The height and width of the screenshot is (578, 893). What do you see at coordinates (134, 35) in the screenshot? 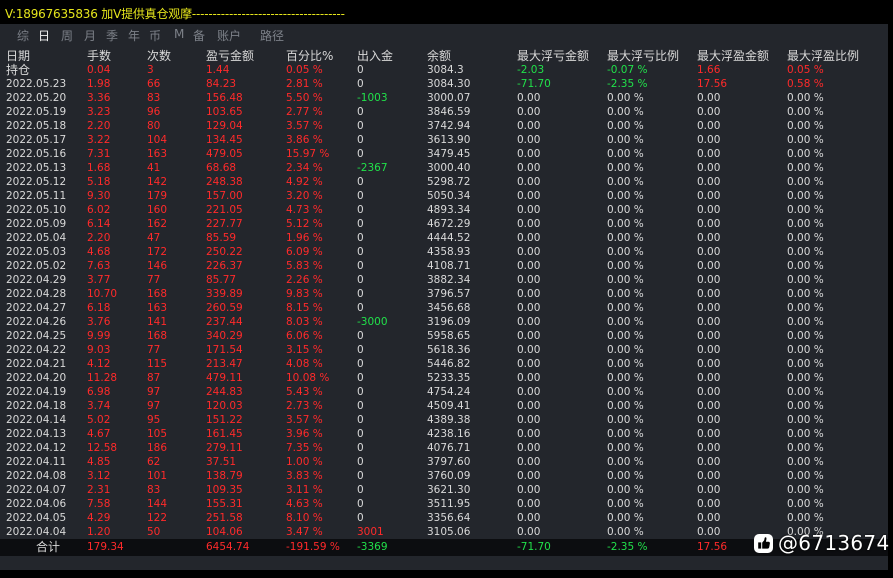
I see `tab-5: 年` at bounding box center [134, 35].